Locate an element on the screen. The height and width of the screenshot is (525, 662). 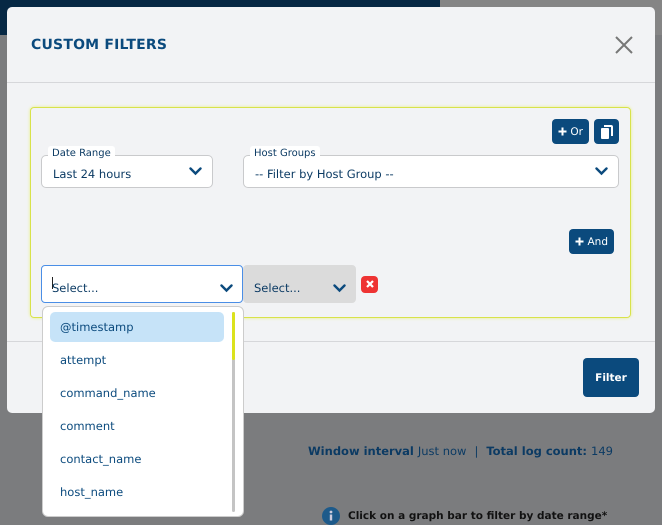
scrollbar is located at coordinates (233, 412).